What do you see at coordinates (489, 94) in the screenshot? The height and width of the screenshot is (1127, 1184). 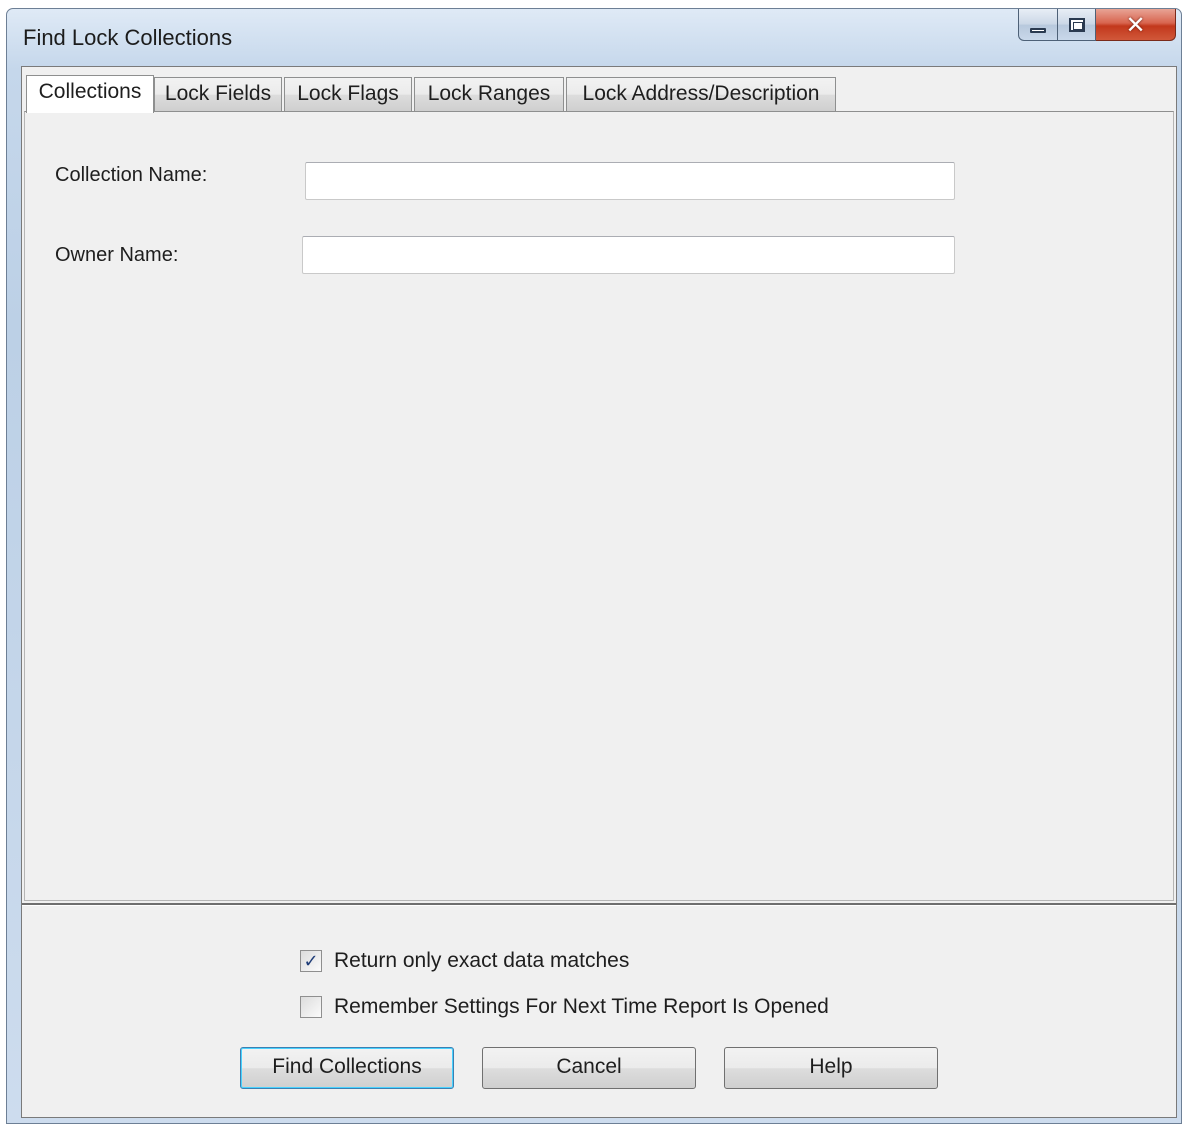 I see `tab-lock-ranges: Lock Ranges` at bounding box center [489, 94].